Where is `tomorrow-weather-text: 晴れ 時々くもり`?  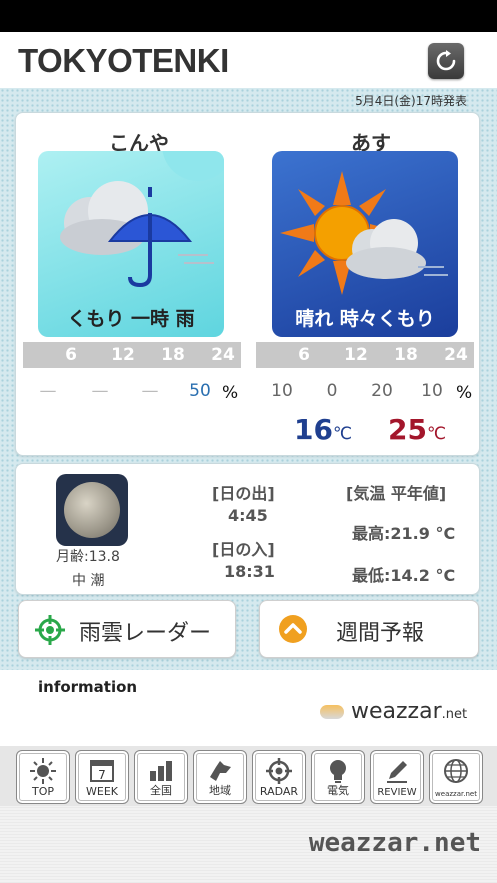
tomorrow-weather-text: 晴れ 時々くもり is located at coordinates (365, 319).